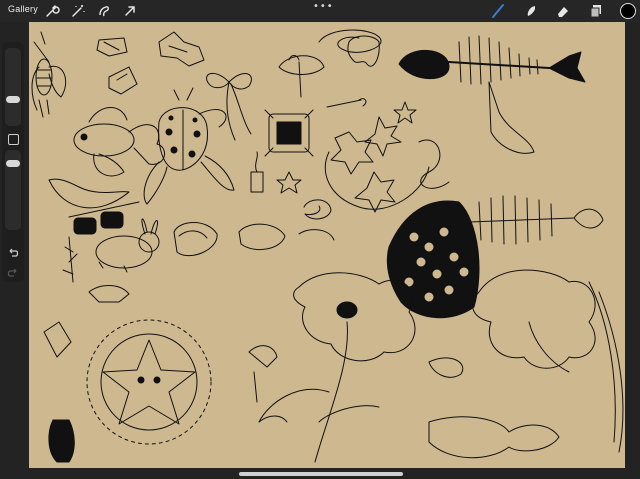 This screenshot has height=479, width=640. I want to click on eye-sketch, so click(317, 209).